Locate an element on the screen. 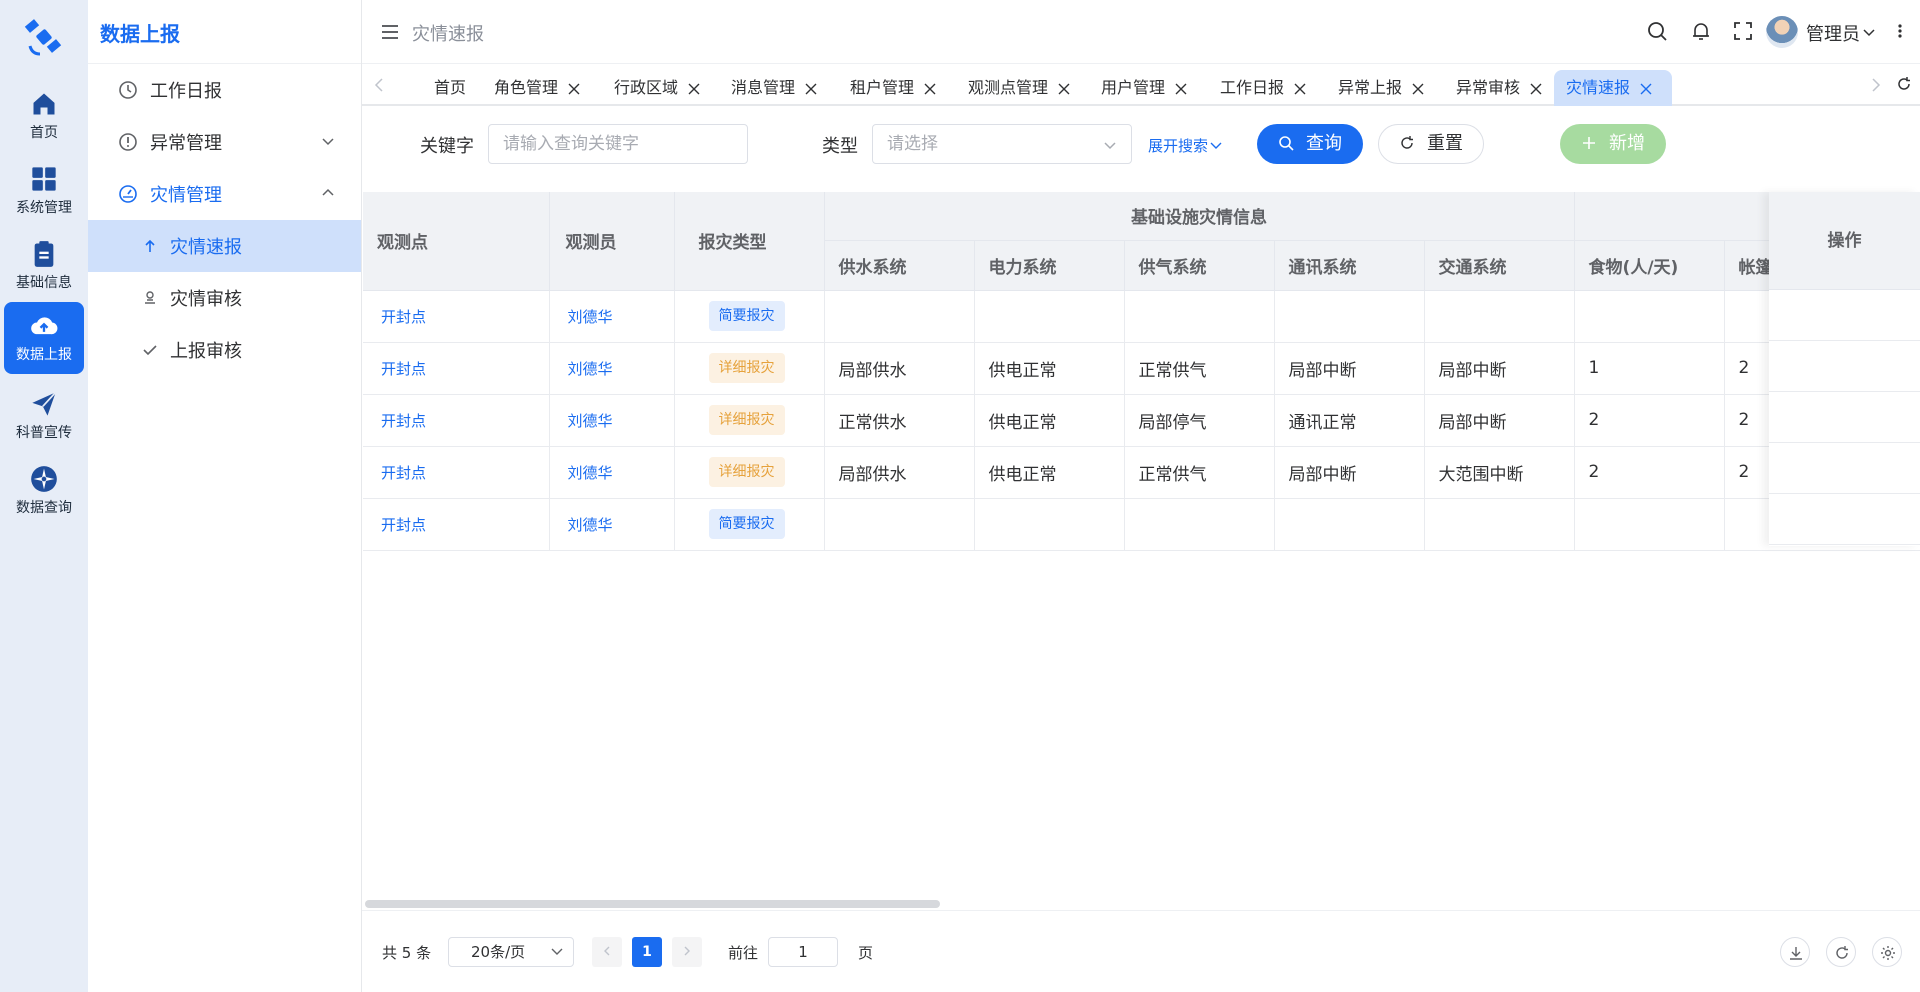 The height and width of the screenshot is (992, 1920). traffic-cell: 局部中断 is located at coordinates (1499, 420).